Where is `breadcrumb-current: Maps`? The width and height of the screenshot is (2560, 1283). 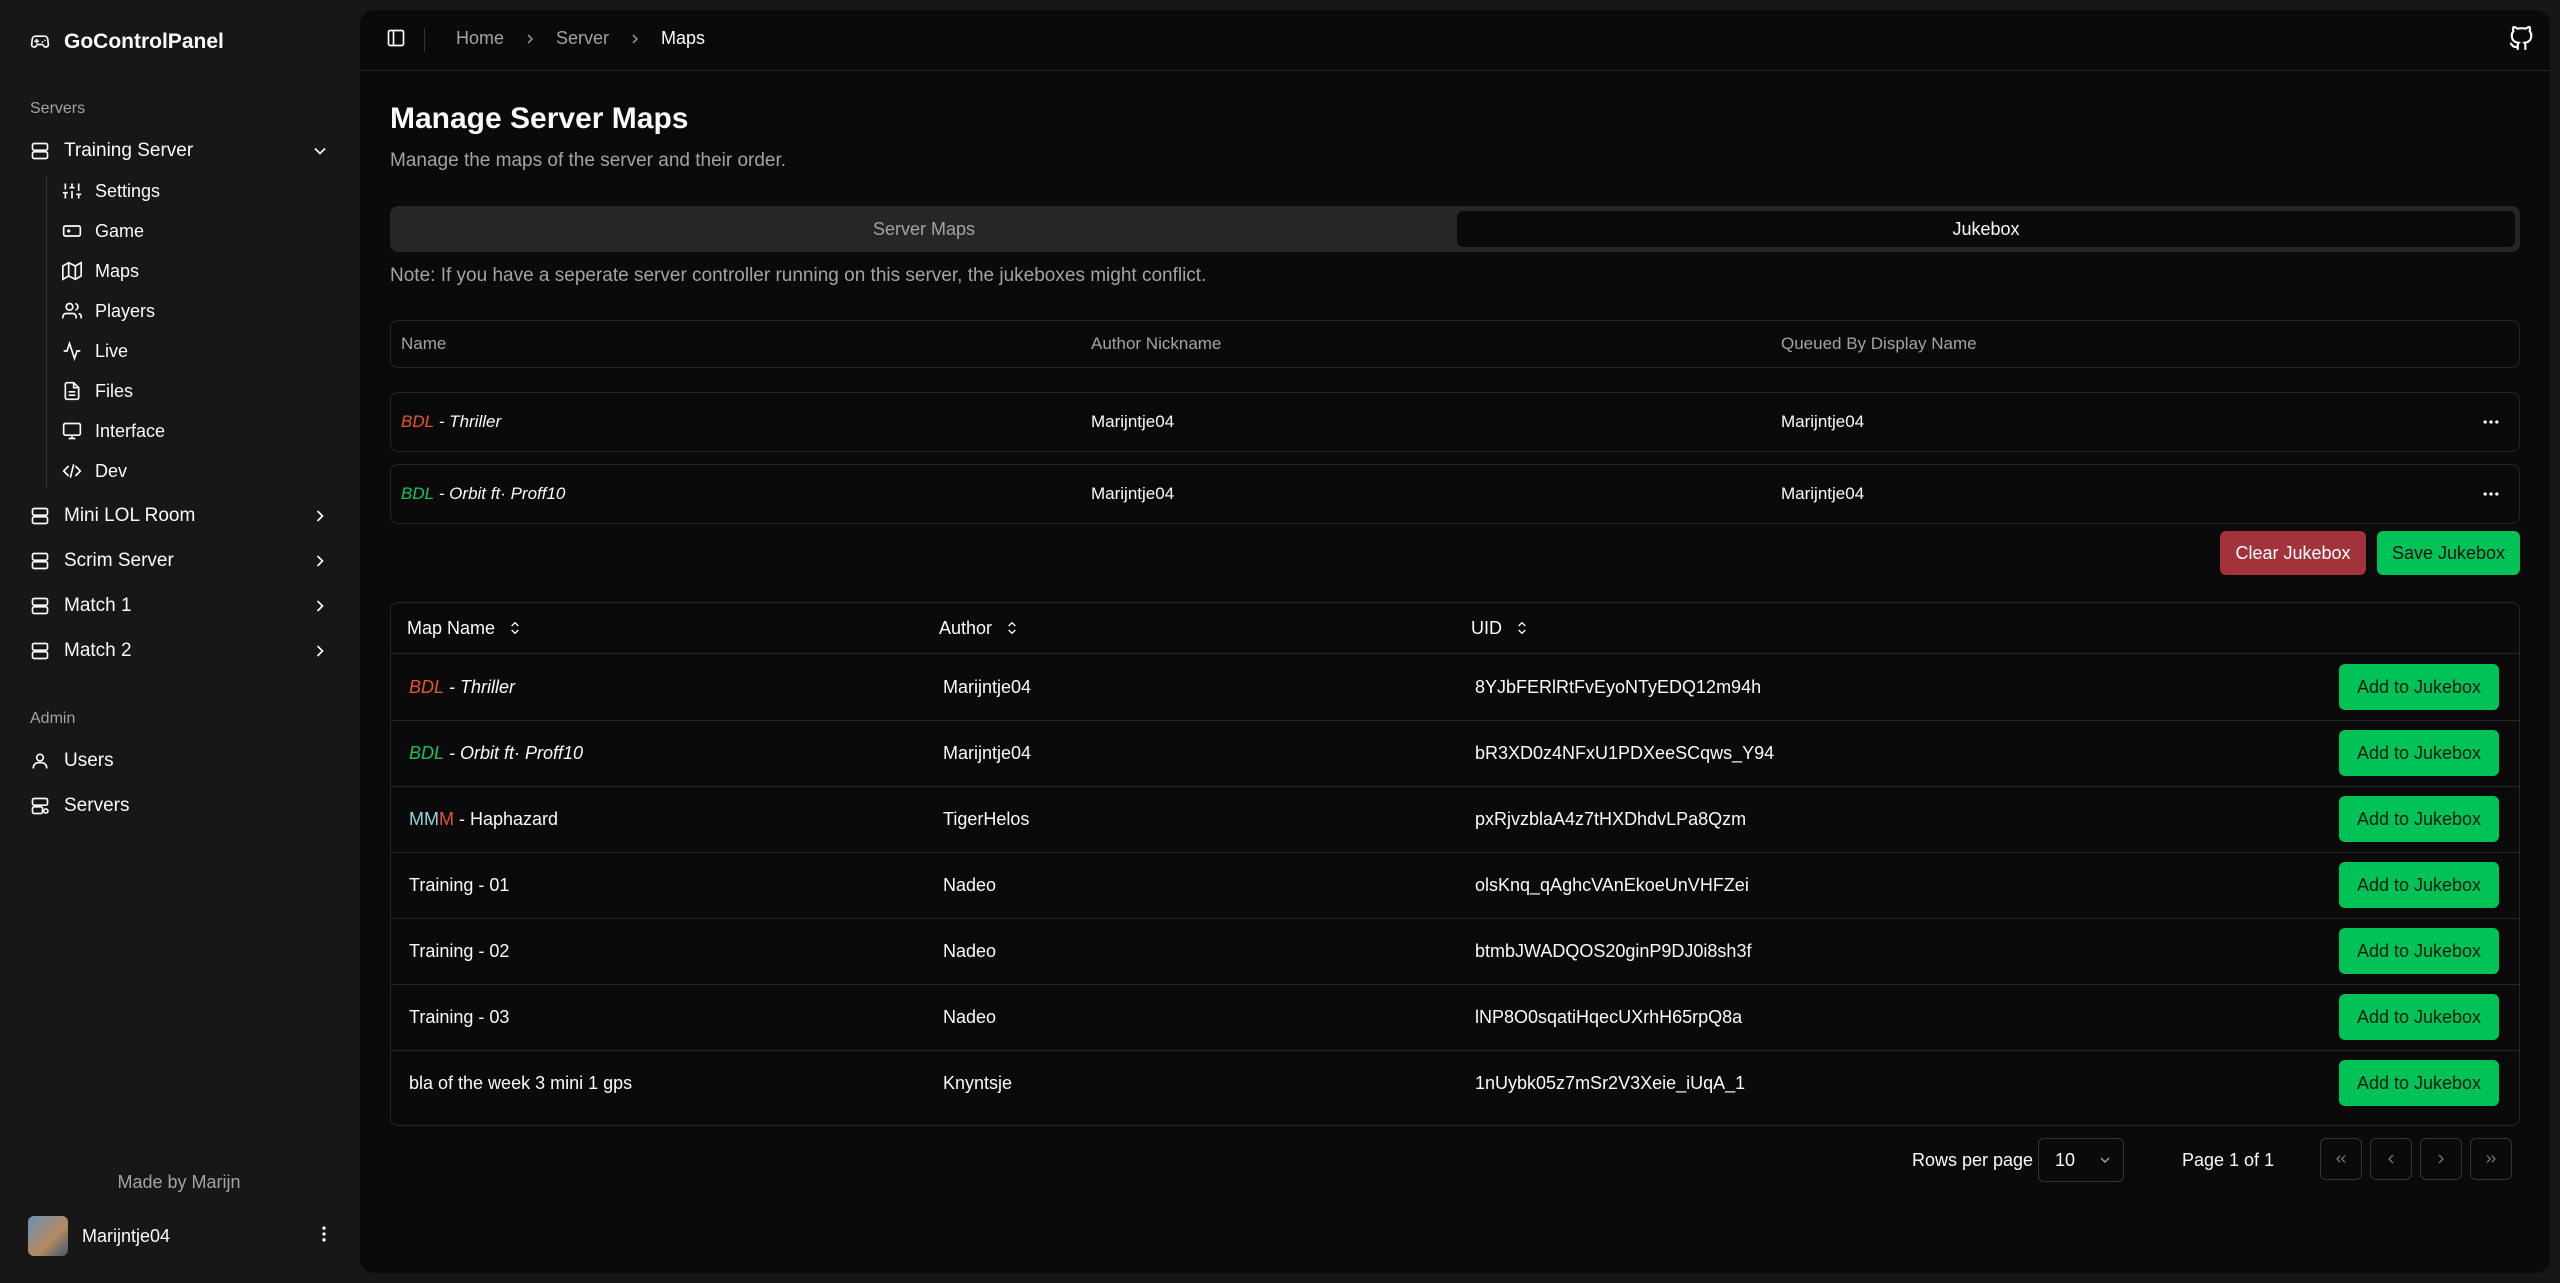
breadcrumb-current: Maps is located at coordinates (683, 38).